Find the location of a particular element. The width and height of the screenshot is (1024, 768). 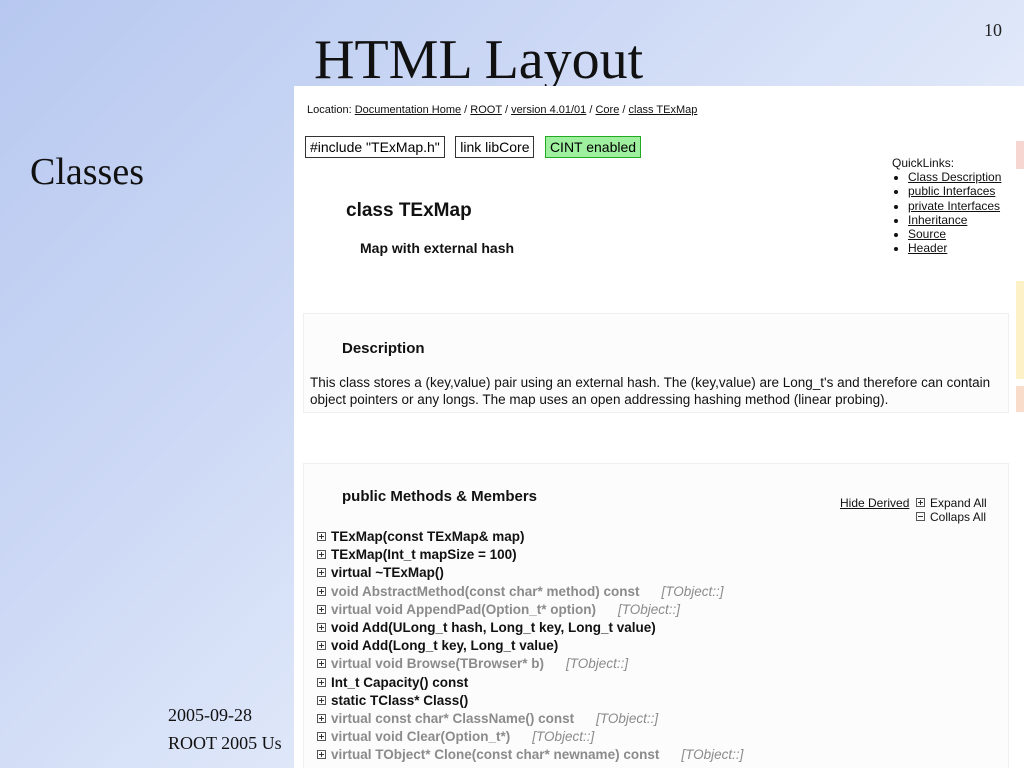

list-item: Inheritance is located at coordinates (958, 220).